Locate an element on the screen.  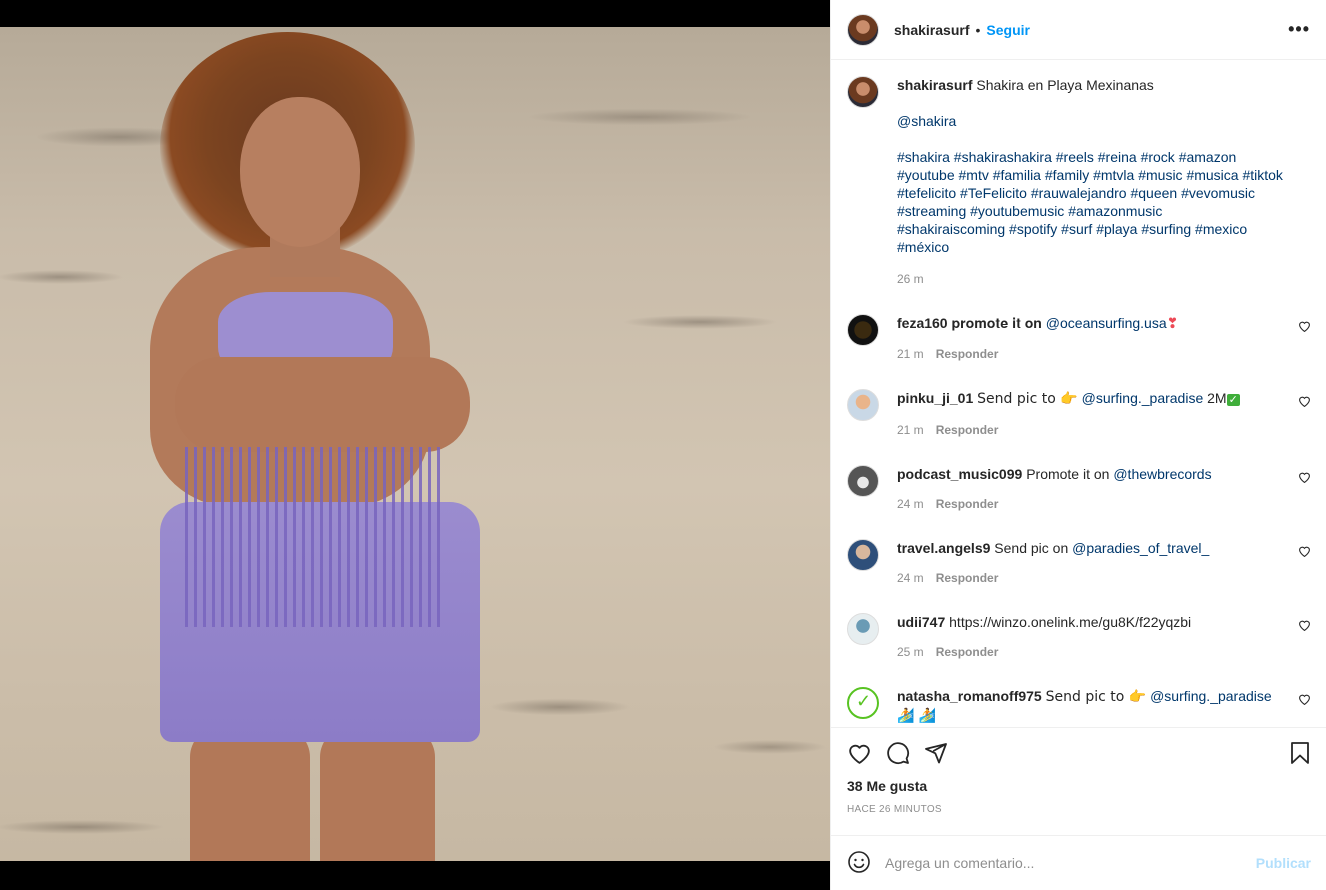
add-comment-bar: Publicar is located at coordinates (1078, 862).